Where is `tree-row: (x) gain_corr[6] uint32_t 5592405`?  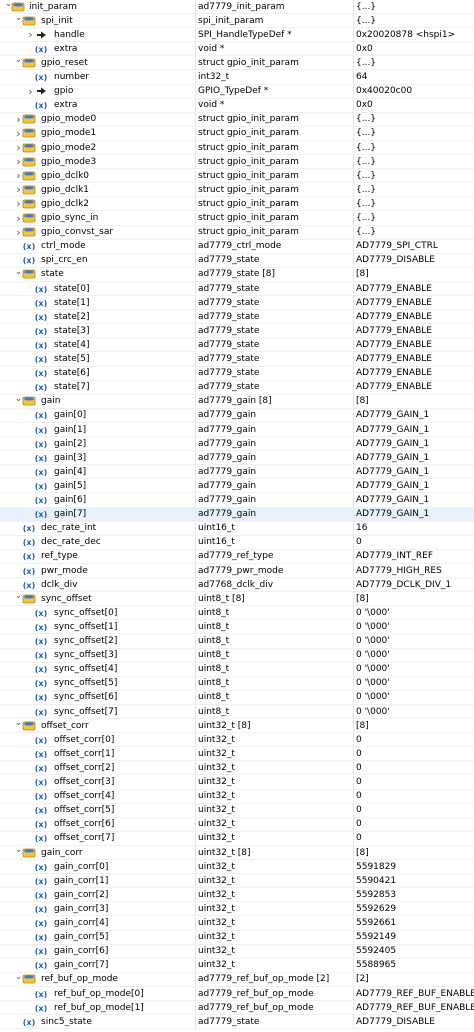 tree-row: (x) gain_corr[6] uint32_t 5592405 is located at coordinates (237, 951).